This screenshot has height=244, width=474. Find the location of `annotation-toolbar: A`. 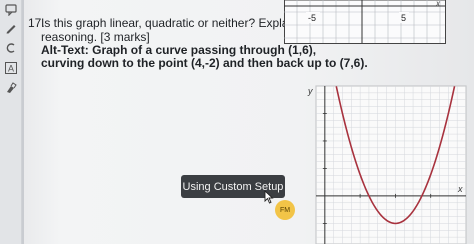

annotation-toolbar: A is located at coordinates (11, 122).